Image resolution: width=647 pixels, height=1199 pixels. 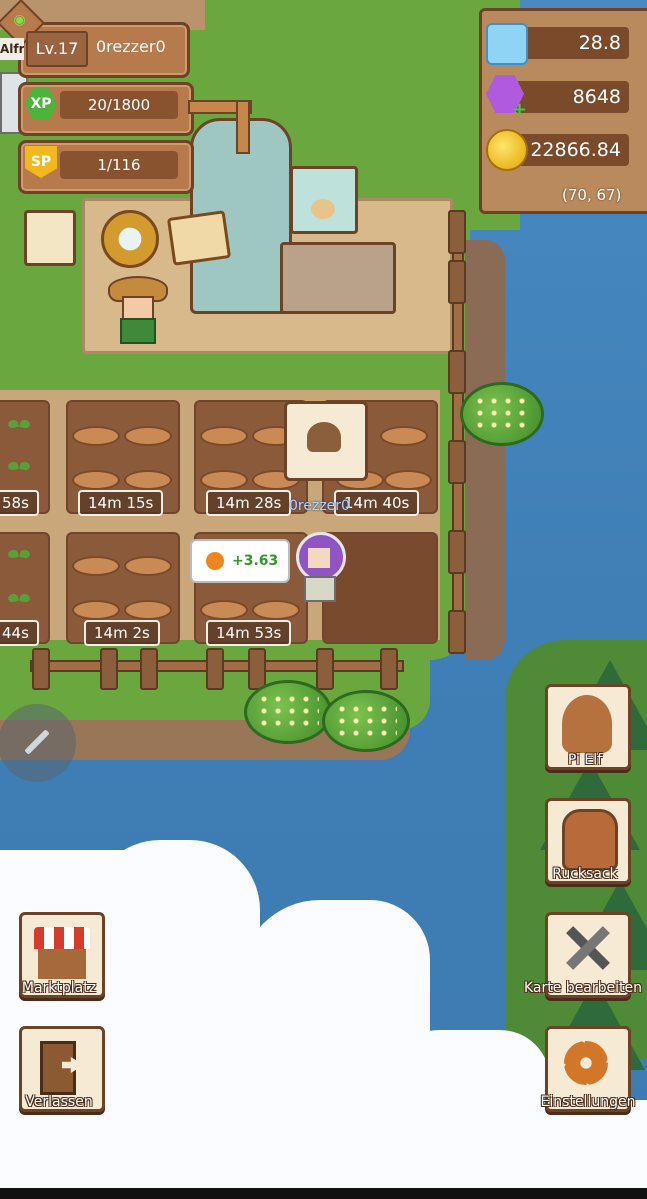 What do you see at coordinates (485, 450) in the screenshot?
I see `cliff-edge-right` at bounding box center [485, 450].